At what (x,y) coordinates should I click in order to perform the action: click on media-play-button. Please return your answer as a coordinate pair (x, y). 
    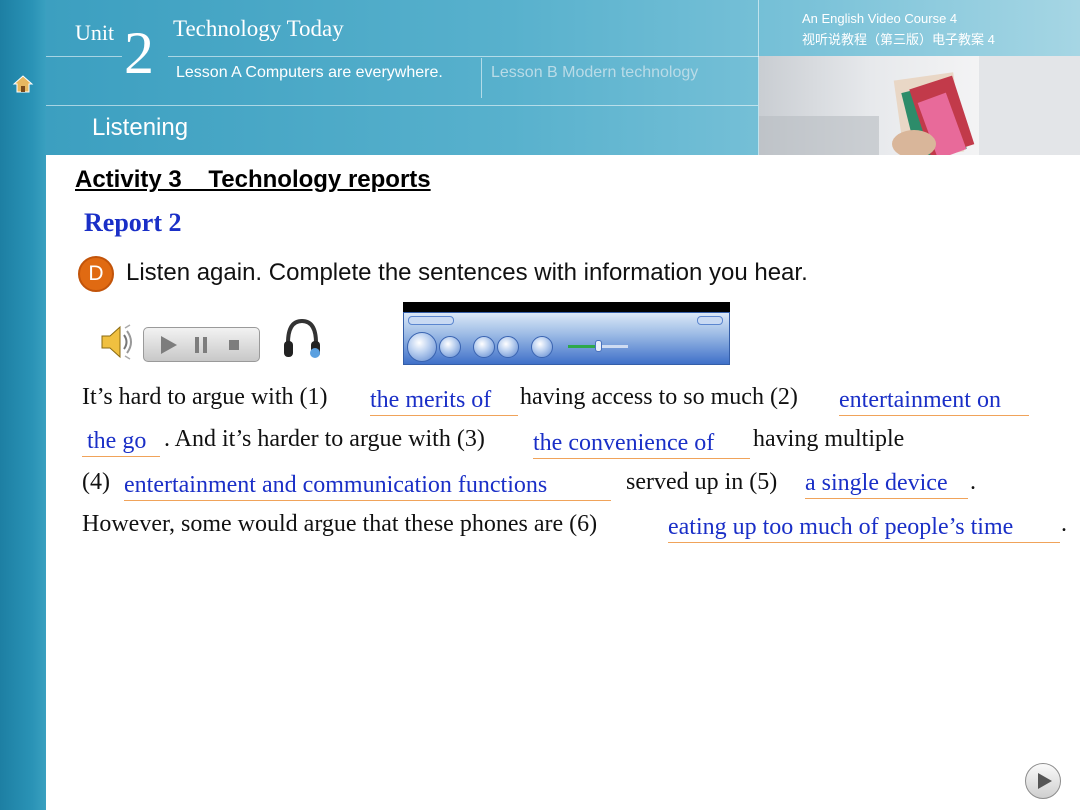
    Looking at the image, I should click on (422, 347).